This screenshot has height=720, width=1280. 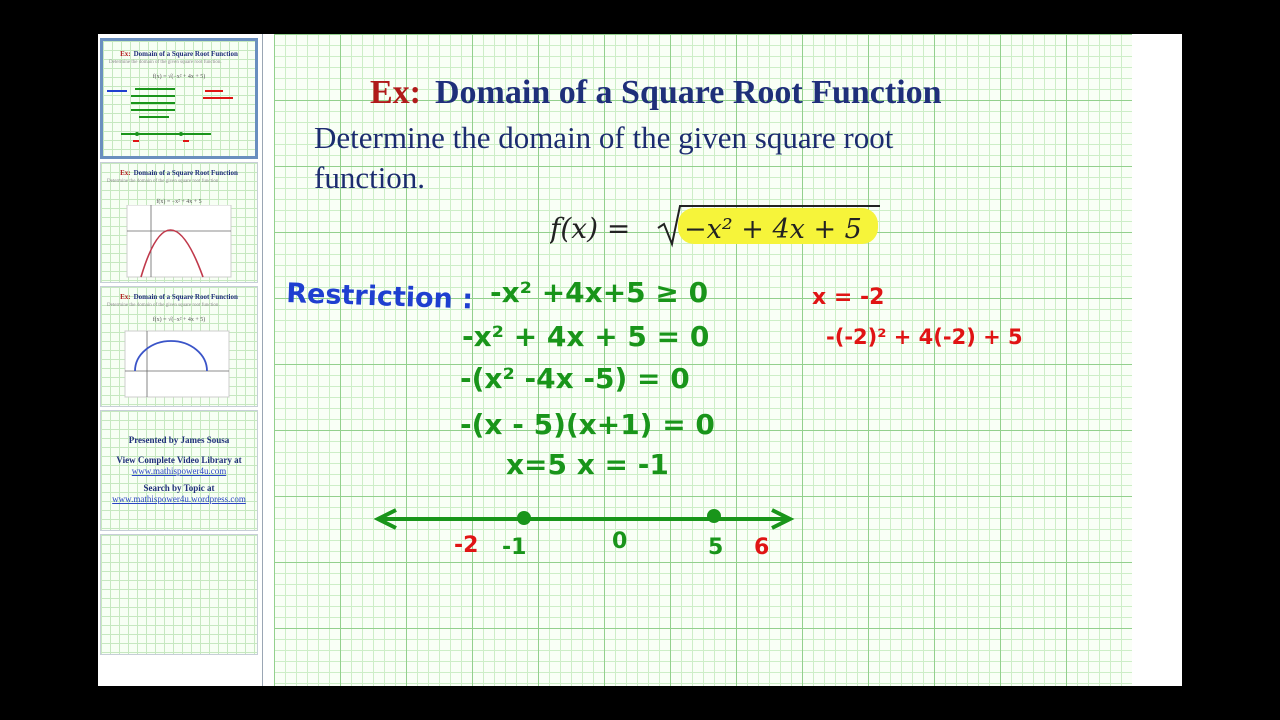 What do you see at coordinates (584, 519) in the screenshot?
I see `number-line` at bounding box center [584, 519].